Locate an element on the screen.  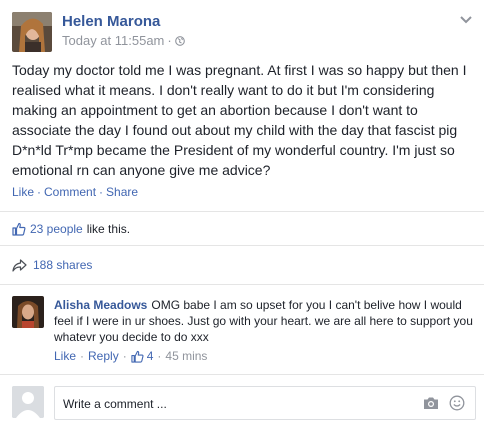
reactions-summary: 23 people like this. is located at coordinates (71, 229).